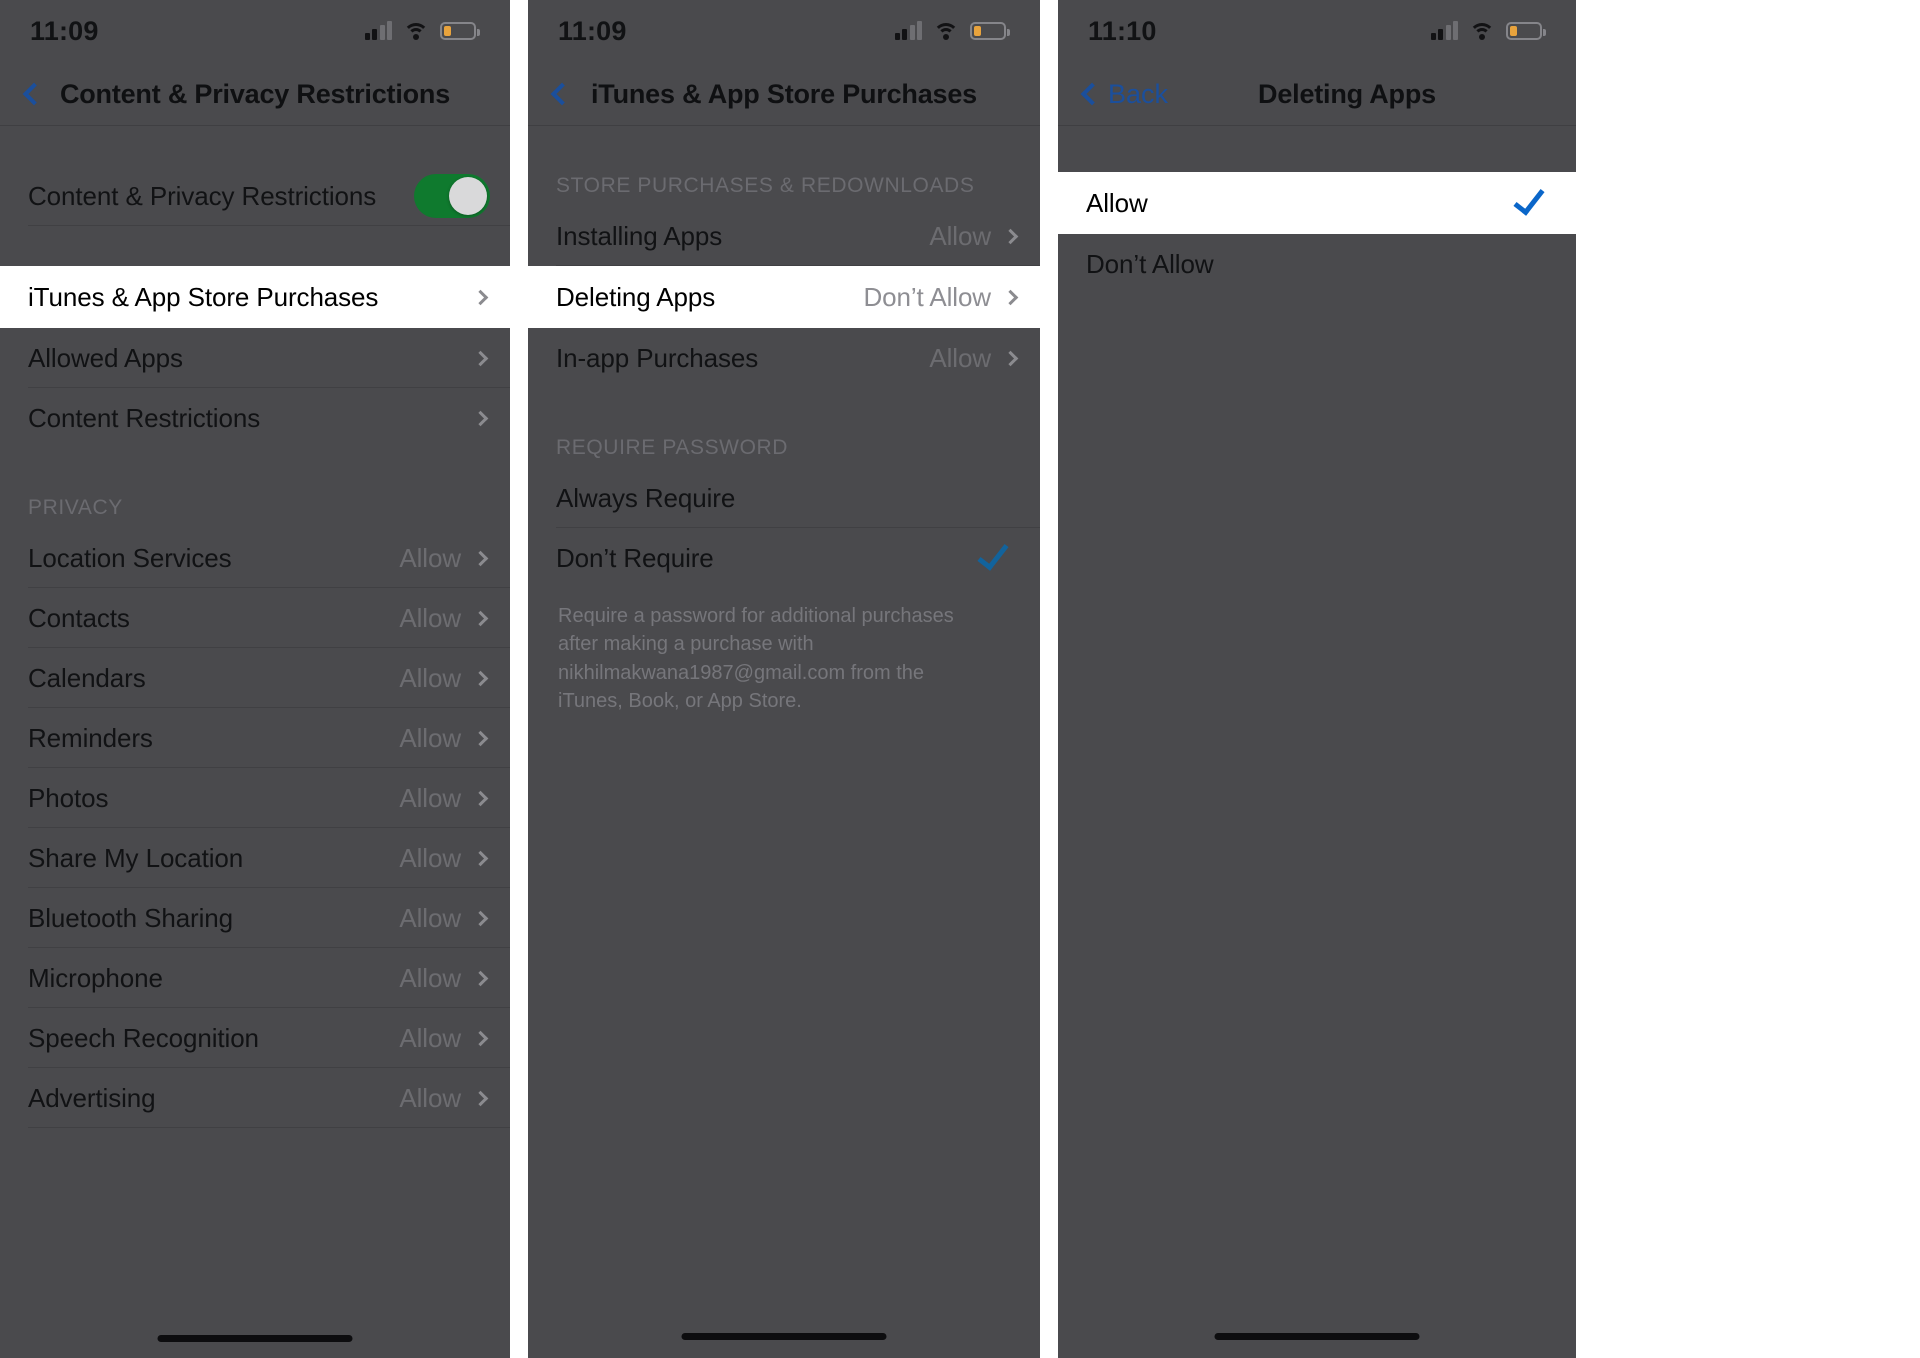 Image resolution: width=1920 pixels, height=1358 pixels. What do you see at coordinates (255, 618) in the screenshot?
I see `row-contacts: Contacts Allow` at bounding box center [255, 618].